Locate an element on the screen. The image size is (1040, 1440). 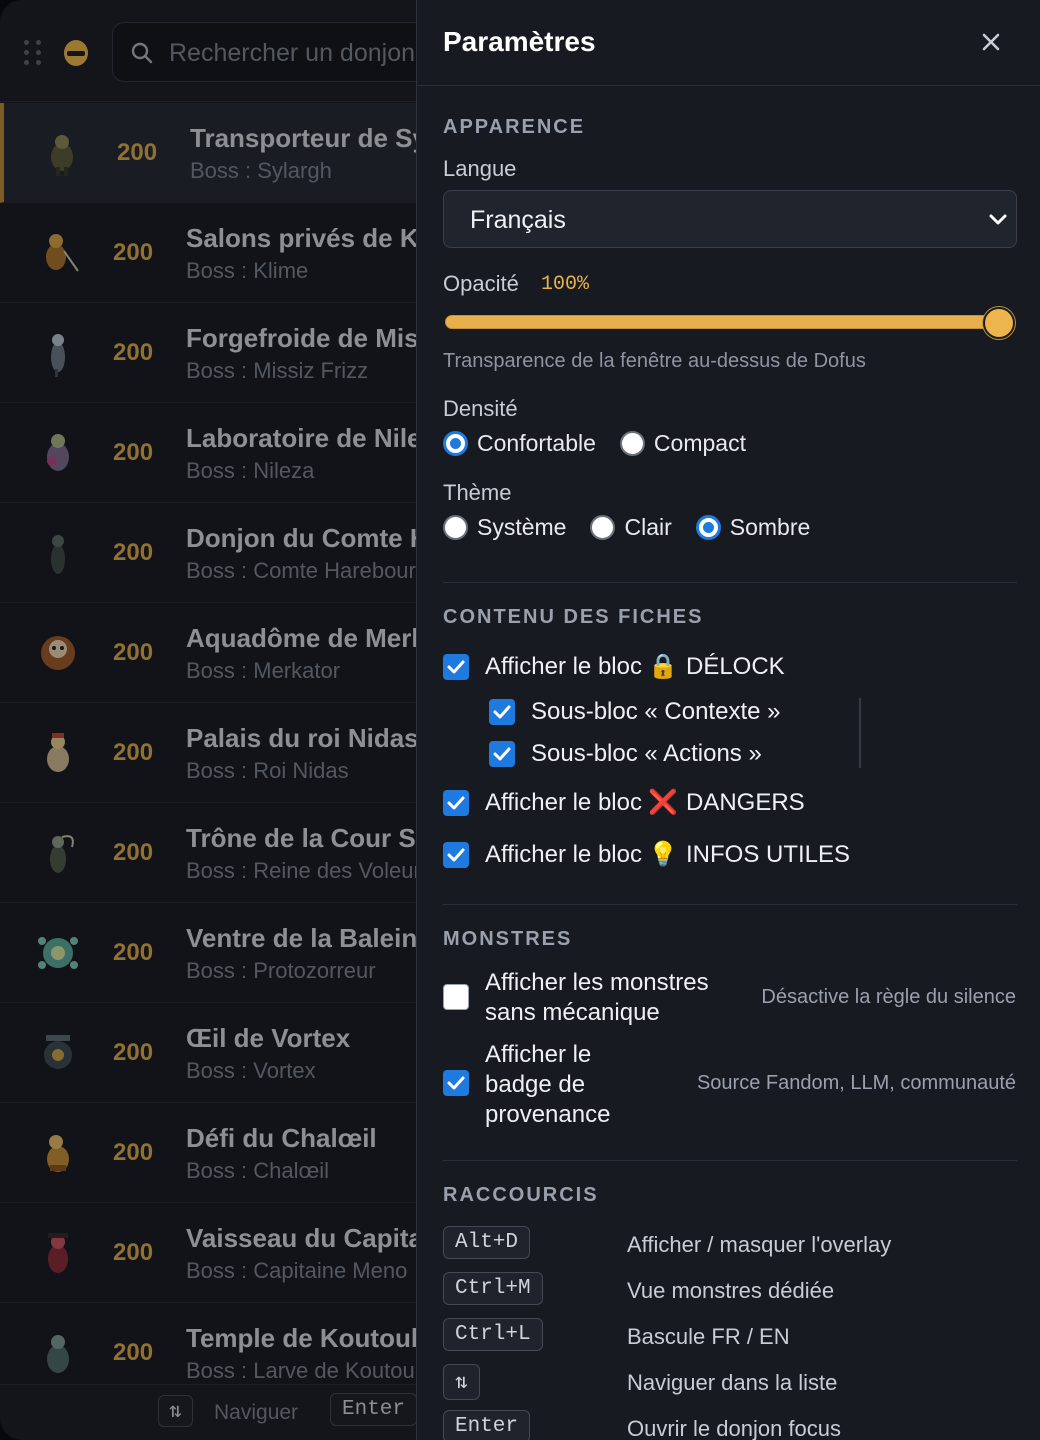
toggle-sub-context: Sous-bloc « Contexte » is located at coordinates (634, 712).